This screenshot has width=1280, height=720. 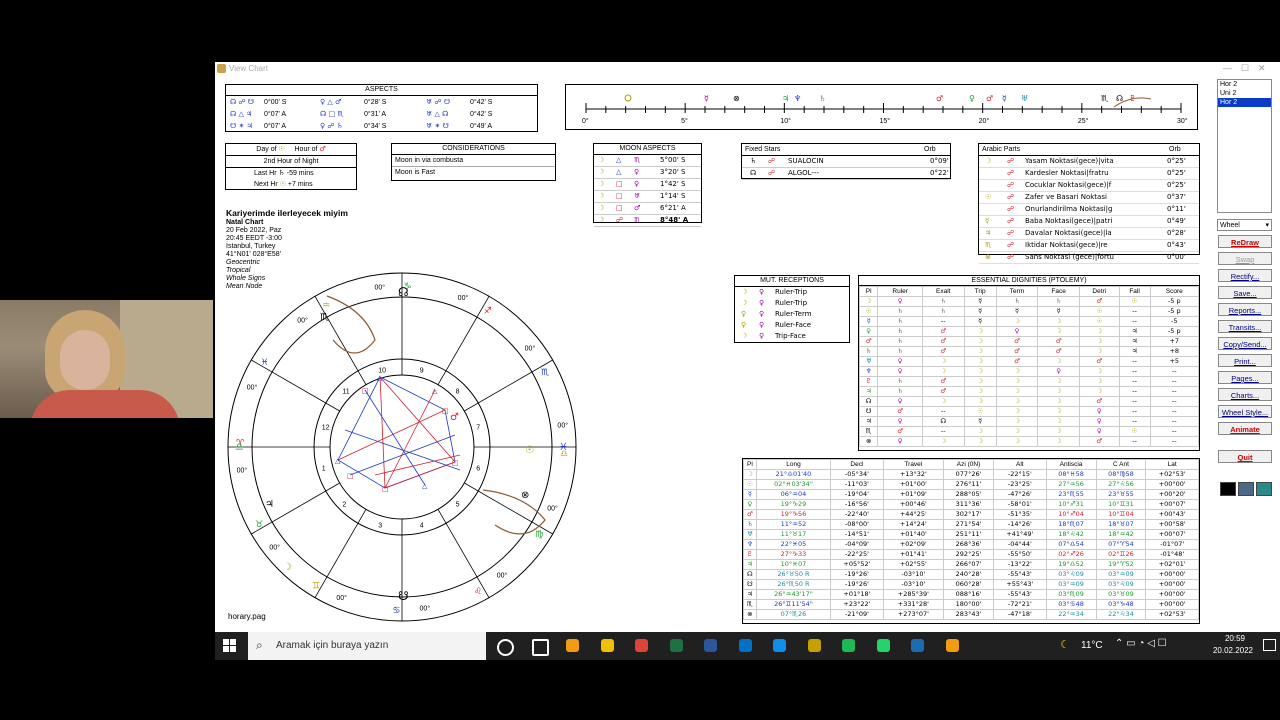 What do you see at coordinates (913, 544) in the screenshot?
I see `positions-cell: +02°09'` at bounding box center [913, 544].